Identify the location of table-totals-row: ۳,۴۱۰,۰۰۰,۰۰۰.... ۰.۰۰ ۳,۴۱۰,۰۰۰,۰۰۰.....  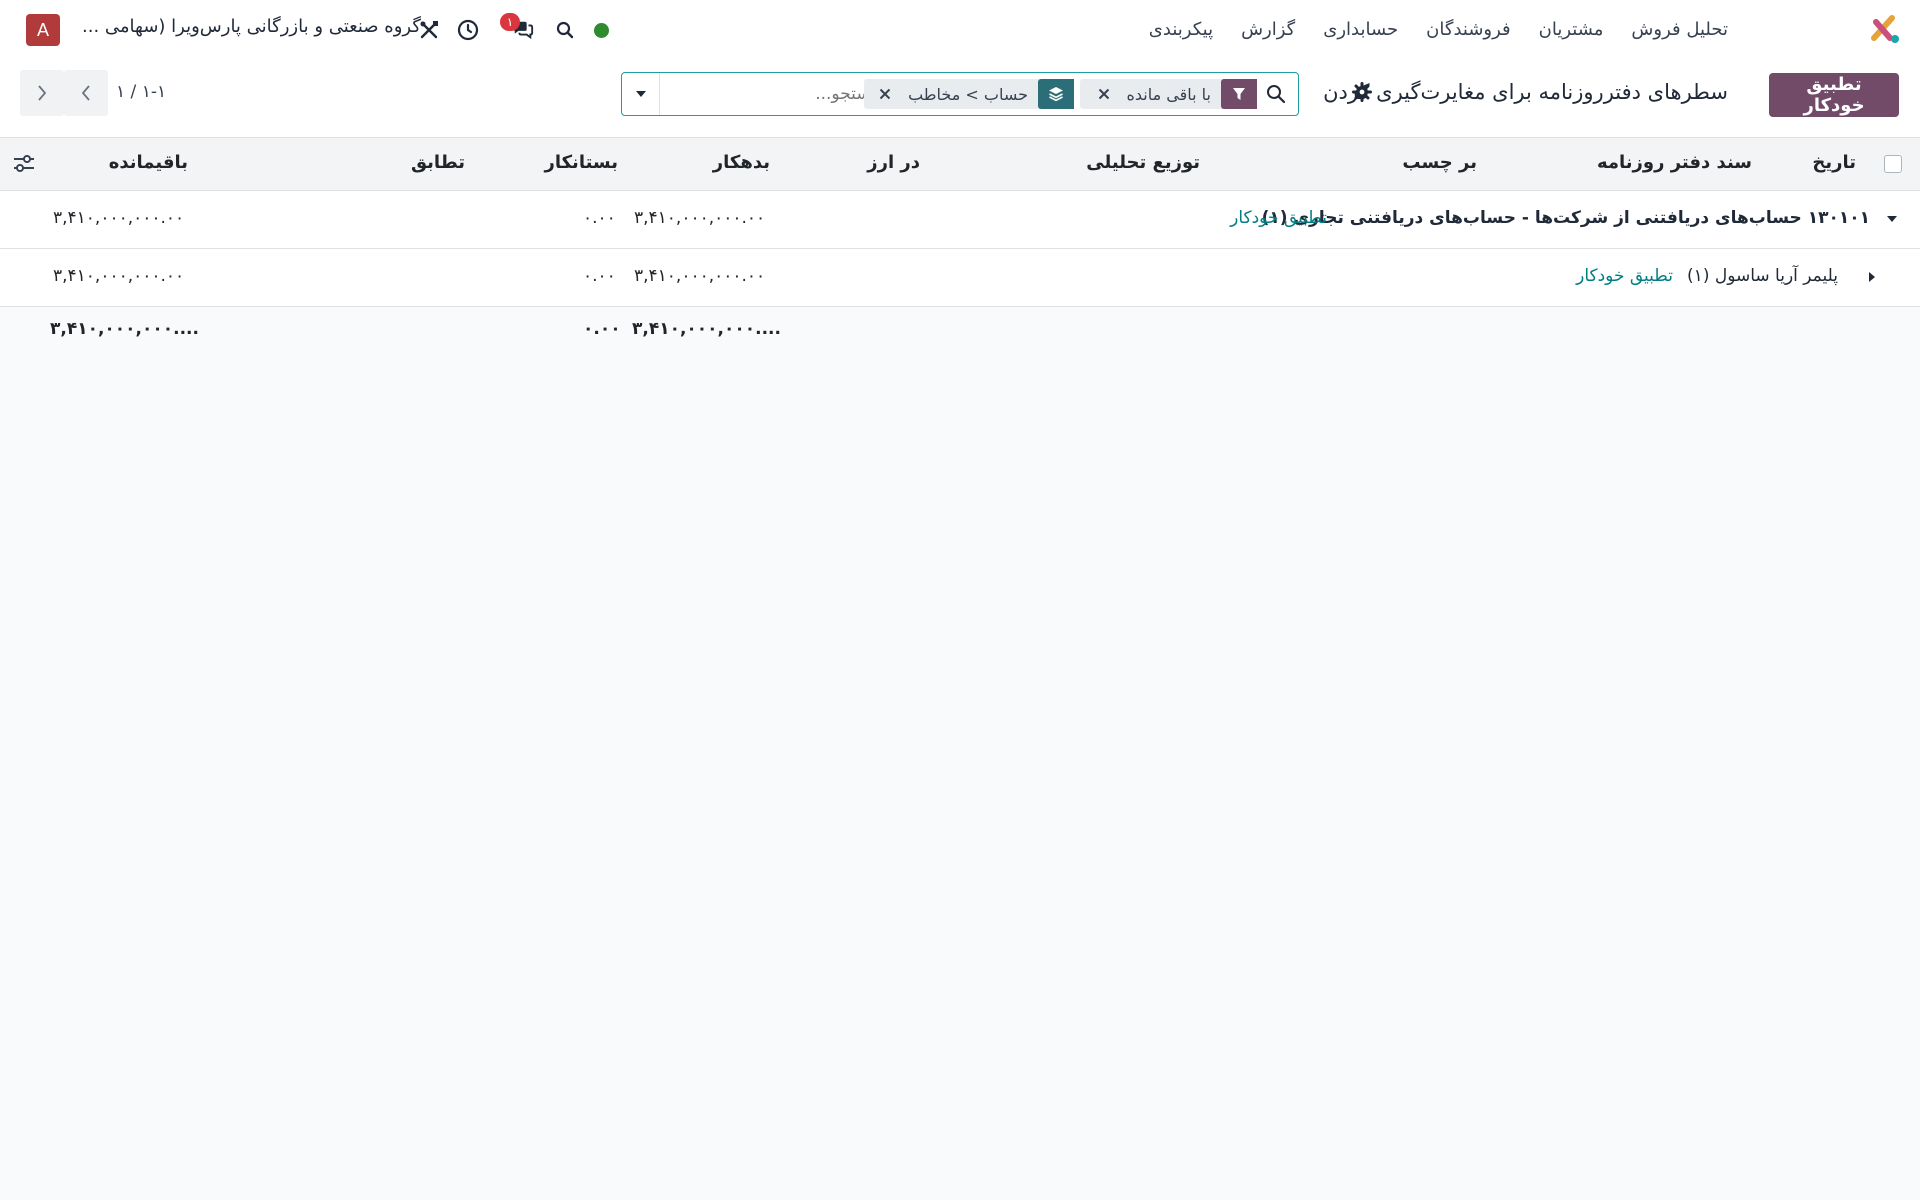
(960, 331).